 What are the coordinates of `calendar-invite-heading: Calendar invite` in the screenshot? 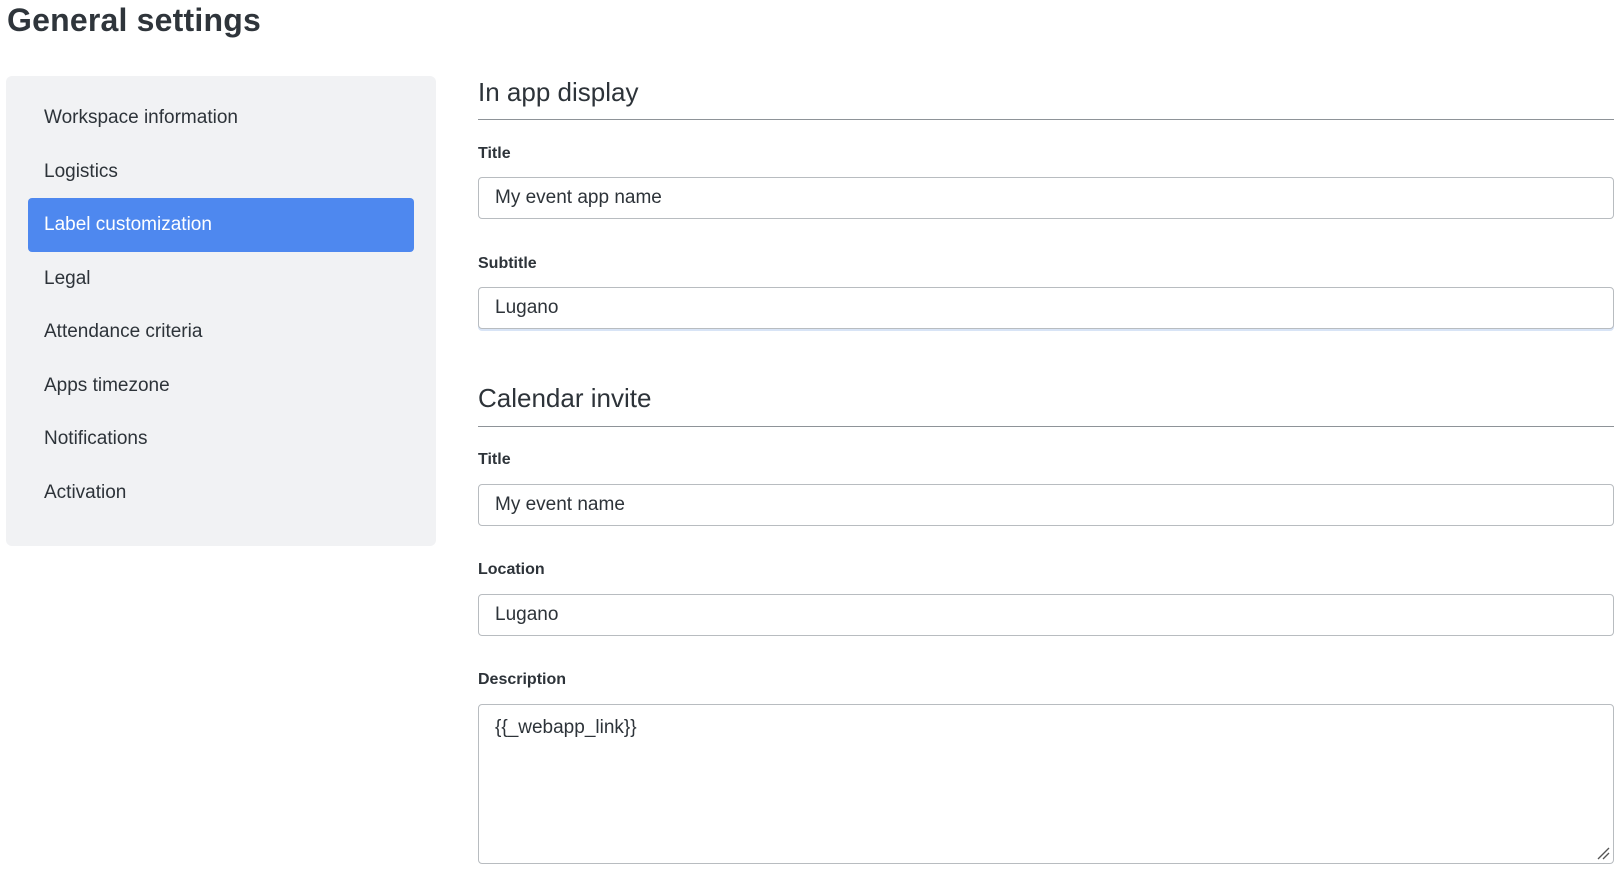 It's located at (565, 398).